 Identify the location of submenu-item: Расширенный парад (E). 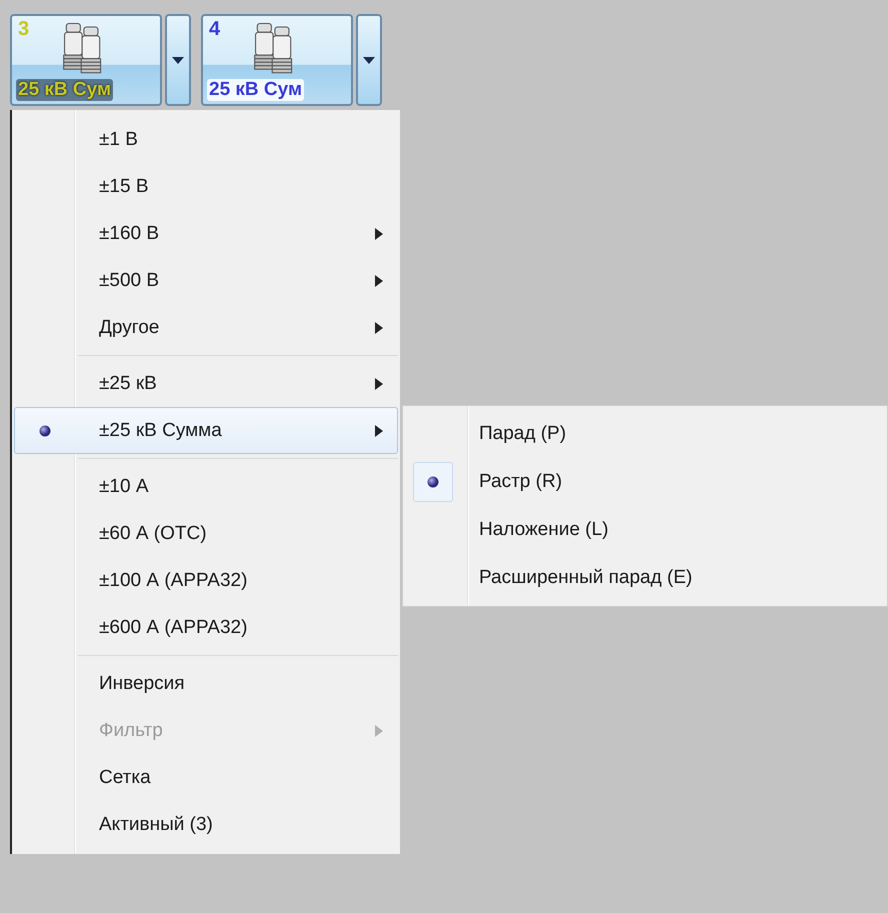
(645, 578).